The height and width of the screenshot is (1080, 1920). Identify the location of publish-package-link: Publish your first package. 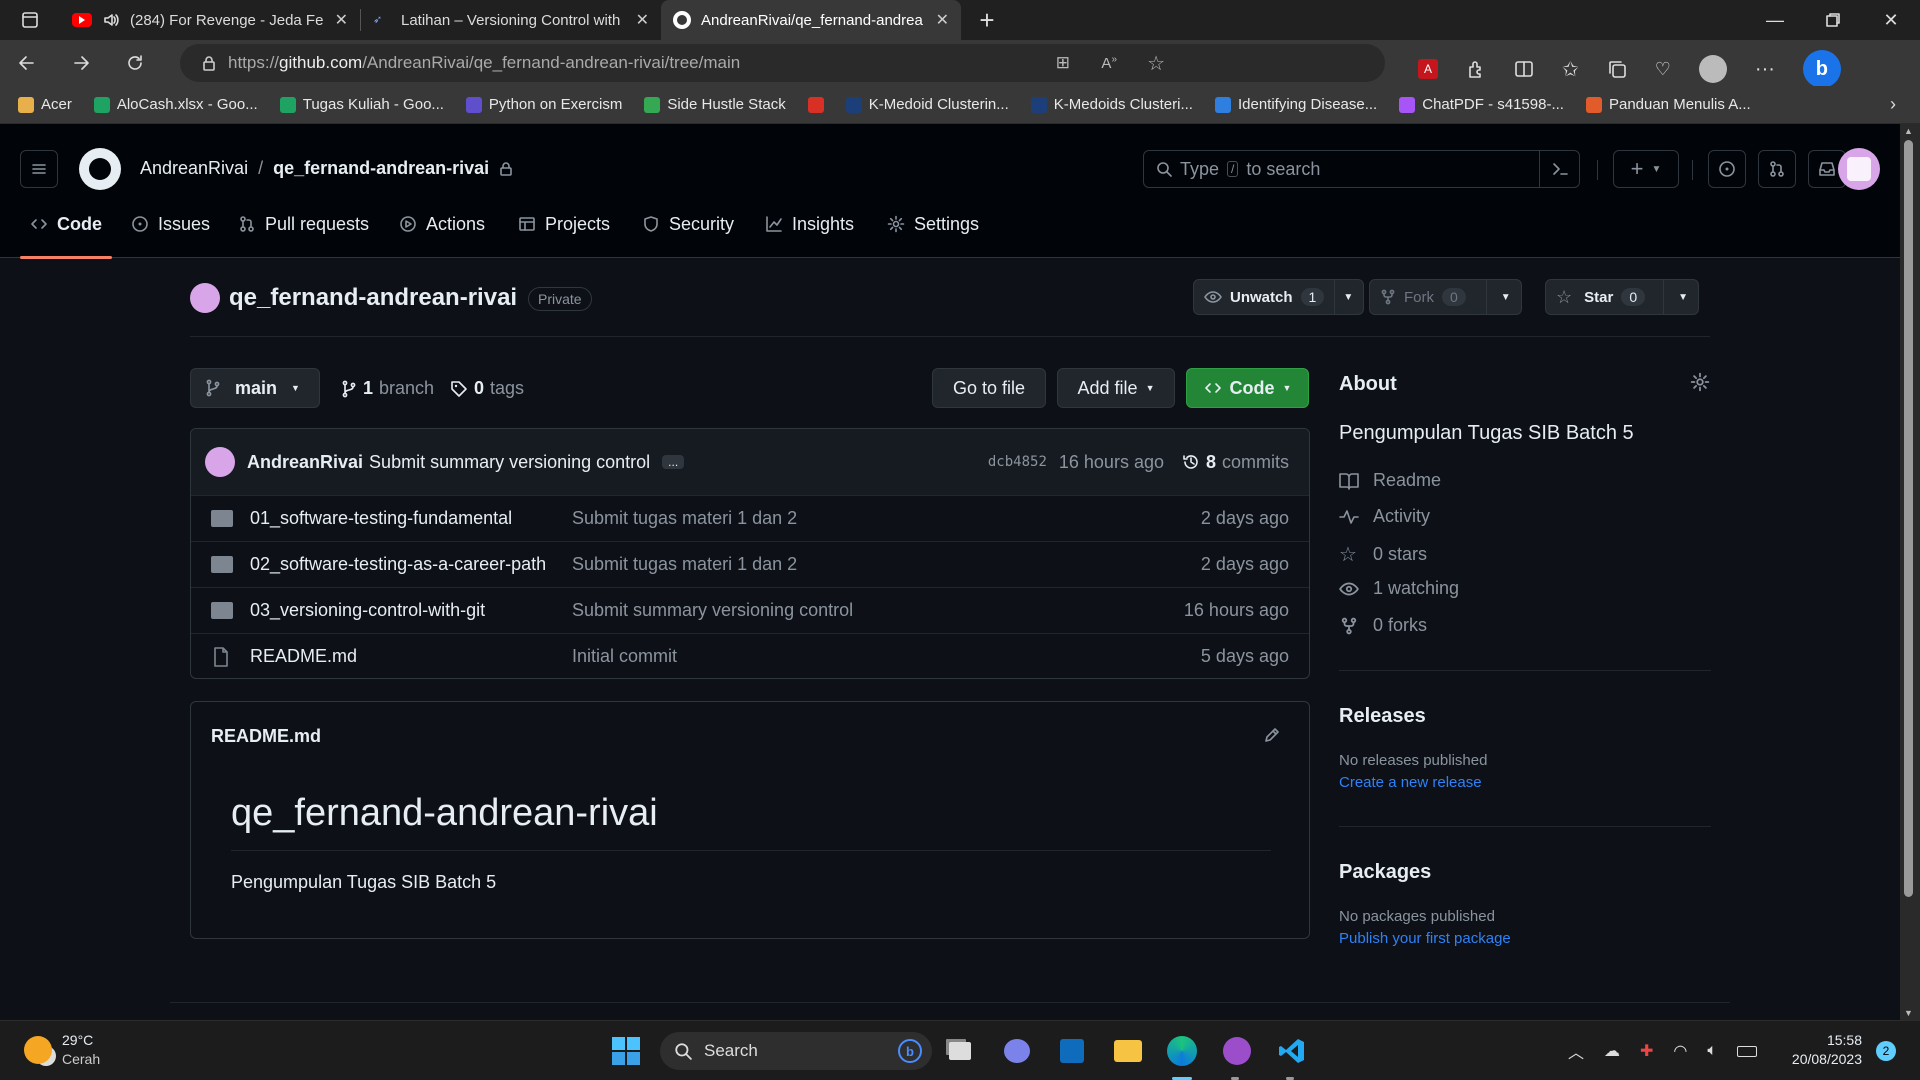
(1425, 938).